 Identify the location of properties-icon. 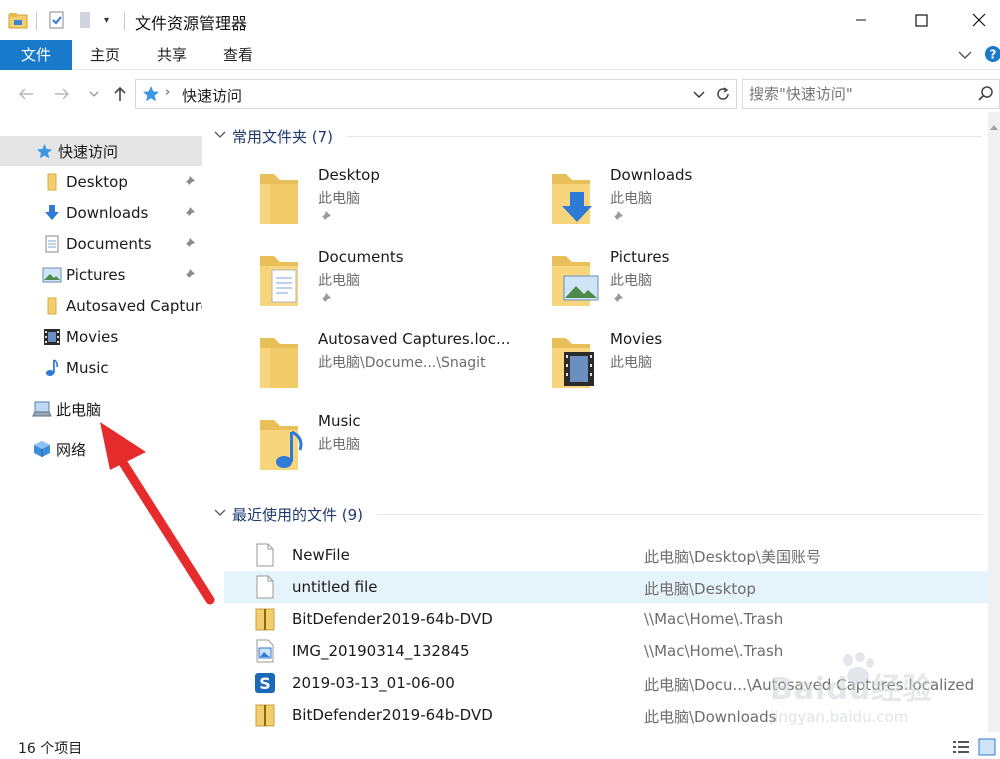
(57, 20).